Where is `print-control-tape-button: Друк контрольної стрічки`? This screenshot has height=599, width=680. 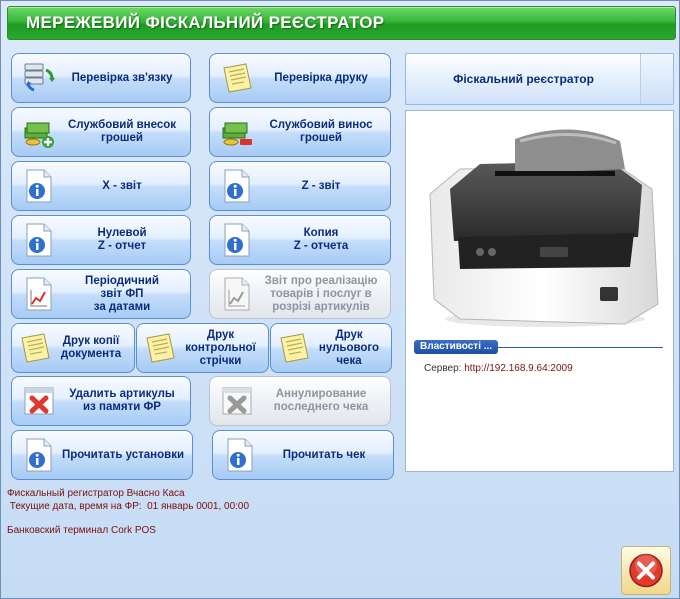 print-control-tape-button: Друк контрольної стрічки is located at coordinates (202, 348).